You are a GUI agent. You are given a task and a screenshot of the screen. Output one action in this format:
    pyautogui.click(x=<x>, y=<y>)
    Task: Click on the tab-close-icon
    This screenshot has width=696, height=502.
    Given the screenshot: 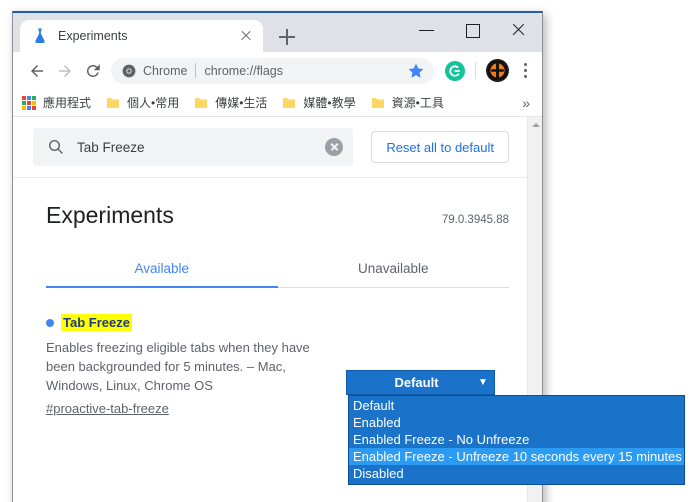 What is the action you would take?
    pyautogui.click(x=246, y=36)
    